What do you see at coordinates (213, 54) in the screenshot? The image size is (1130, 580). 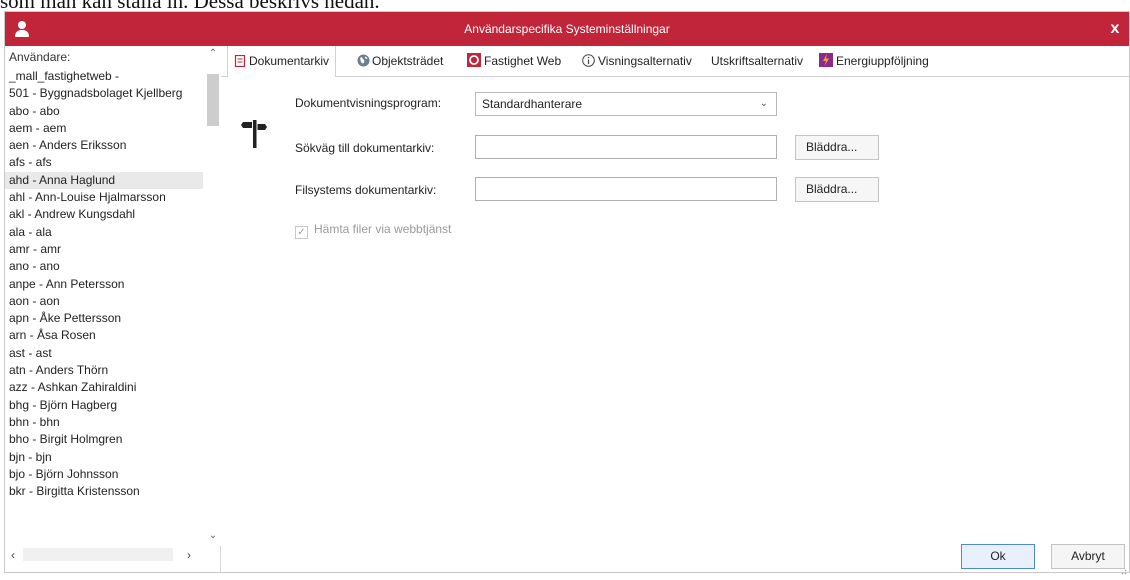 I see `scroll-up-icon: ⌃` at bounding box center [213, 54].